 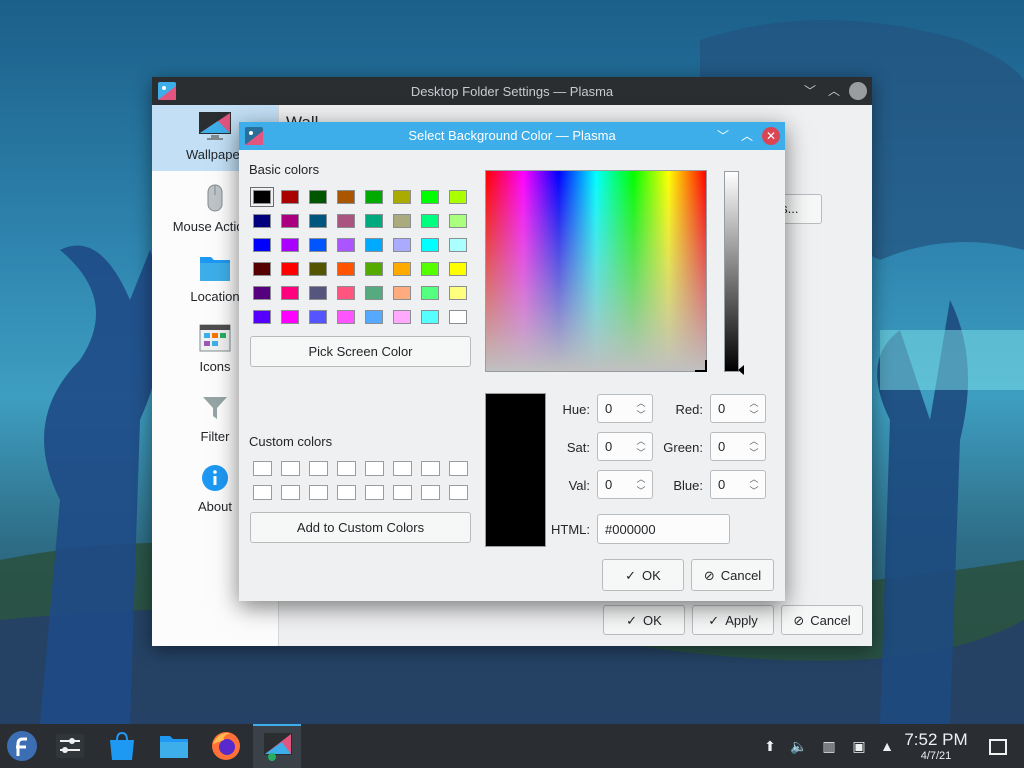 What do you see at coordinates (360, 351) in the screenshot?
I see `pick-screen-color-button: Pick Screen Color` at bounding box center [360, 351].